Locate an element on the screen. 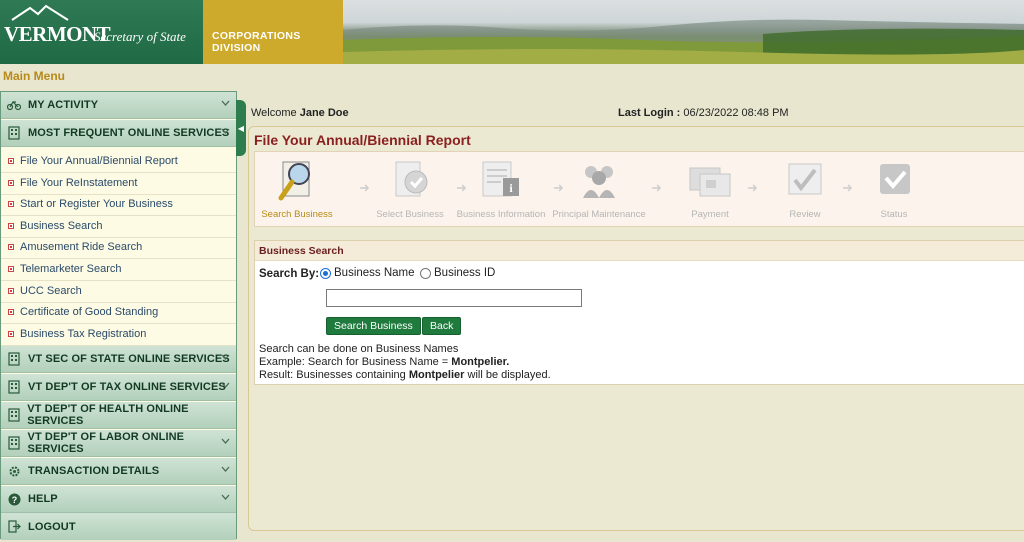 The height and width of the screenshot is (542, 1024). menu-item-amusement-ride: Amusement Ride Search is located at coordinates (118, 248).